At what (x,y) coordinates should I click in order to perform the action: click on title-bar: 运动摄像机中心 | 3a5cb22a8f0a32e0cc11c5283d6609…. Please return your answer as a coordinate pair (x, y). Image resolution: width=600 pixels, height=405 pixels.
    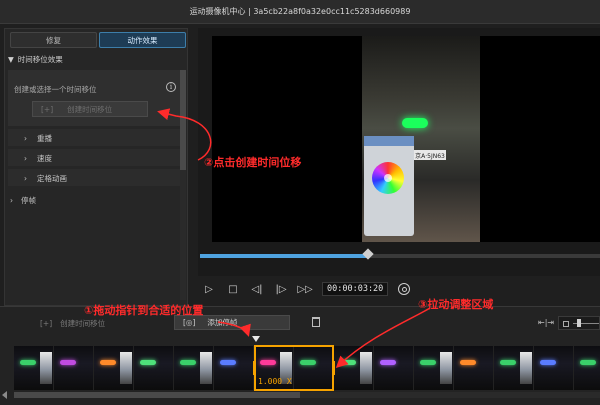
    Looking at the image, I should click on (300, 12).